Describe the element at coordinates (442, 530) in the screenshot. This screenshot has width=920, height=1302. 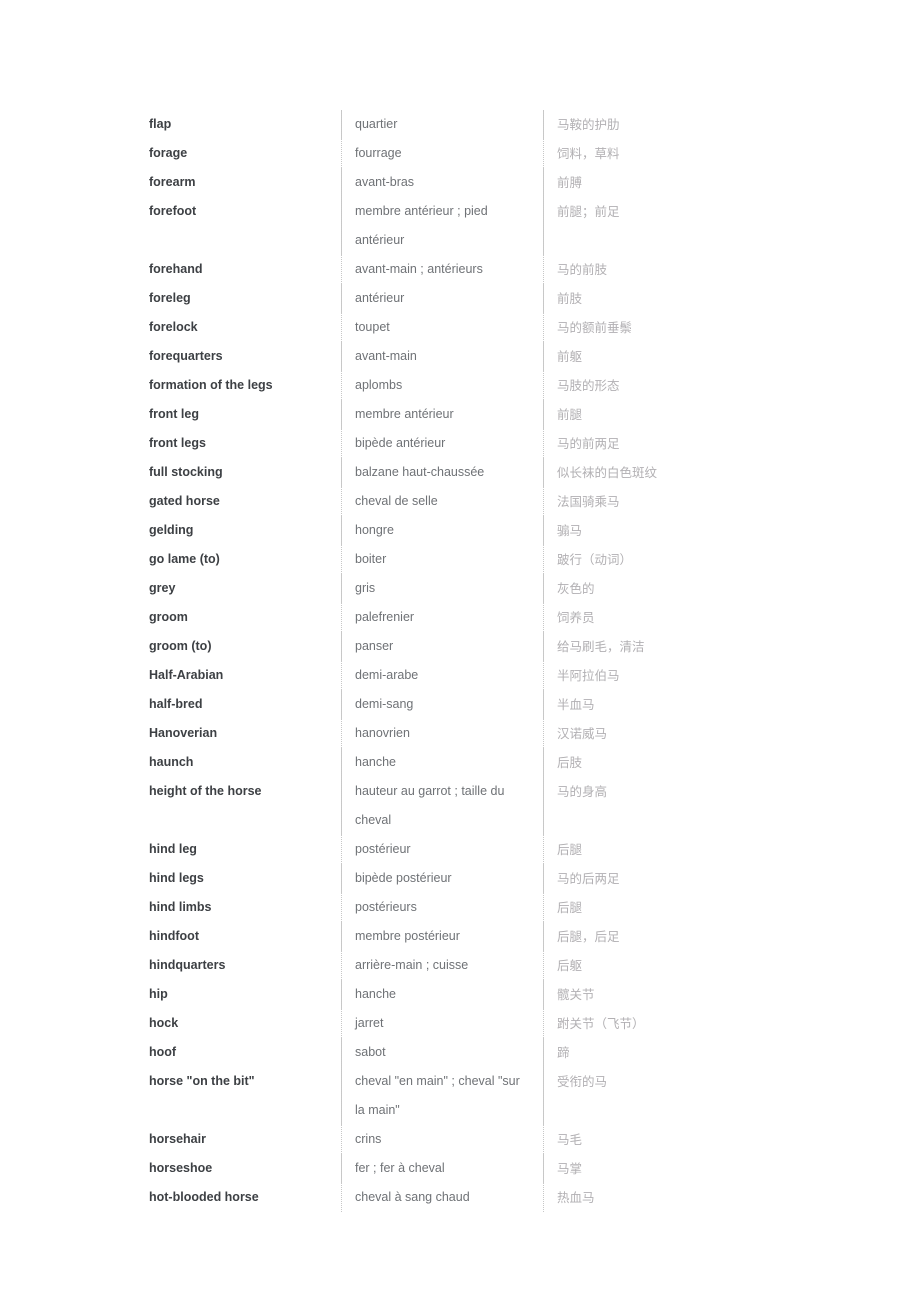
I see `glossary-term-fr: hongre` at that location.